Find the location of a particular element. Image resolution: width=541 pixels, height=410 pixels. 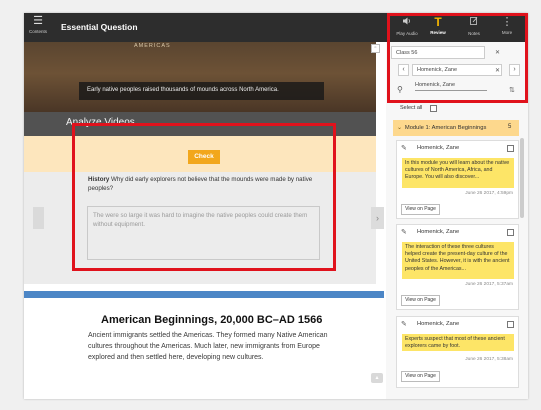

module-header: ⌄ Module 1: American Beginnings is located at coordinates (456, 128).